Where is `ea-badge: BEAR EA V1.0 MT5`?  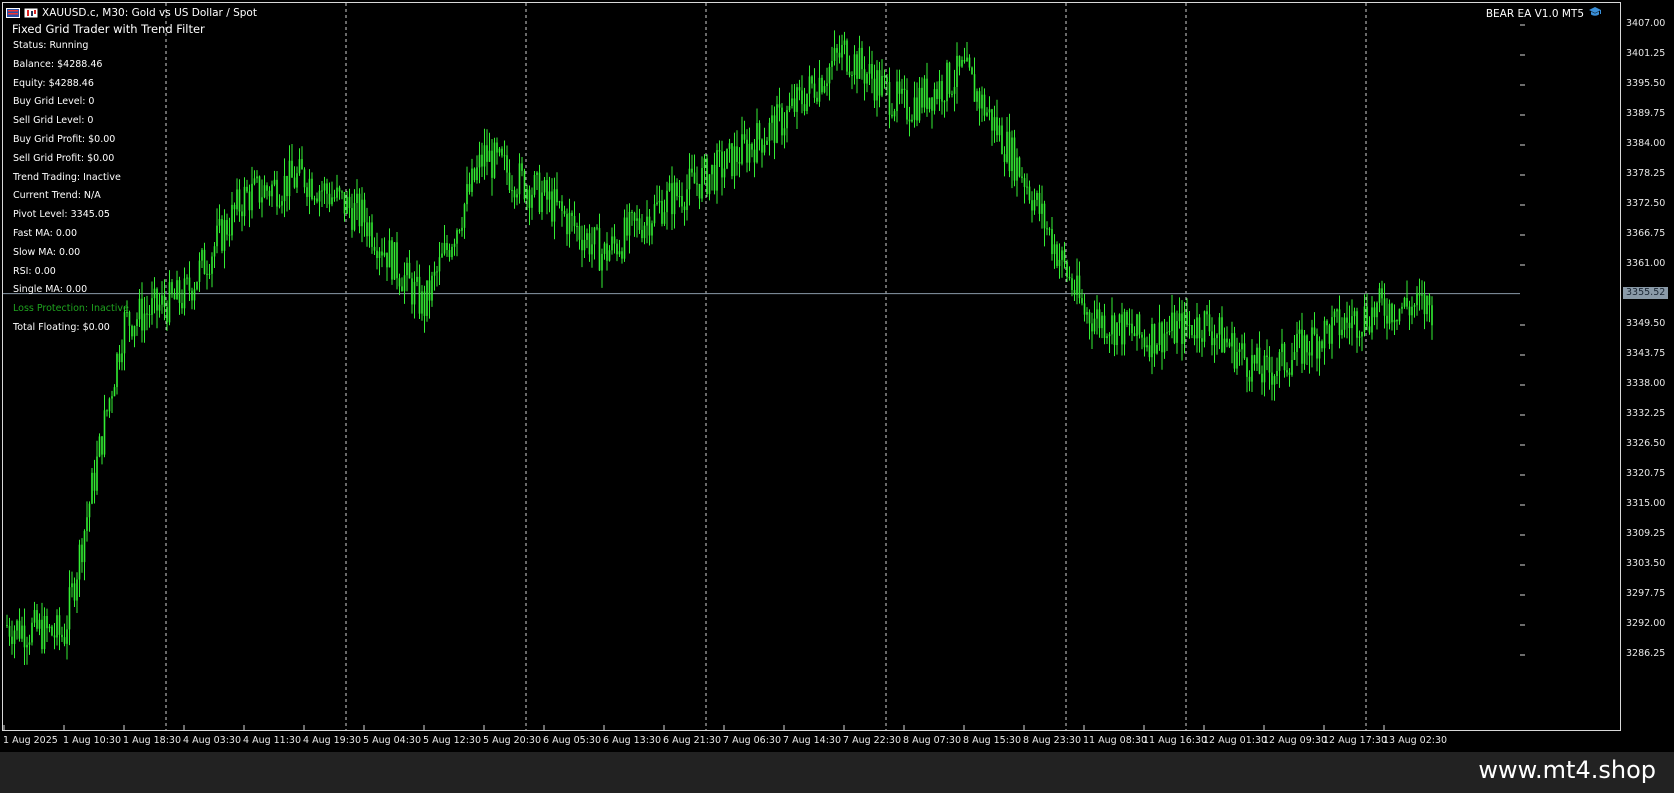 ea-badge: BEAR EA V1.0 MT5 is located at coordinates (1544, 13).